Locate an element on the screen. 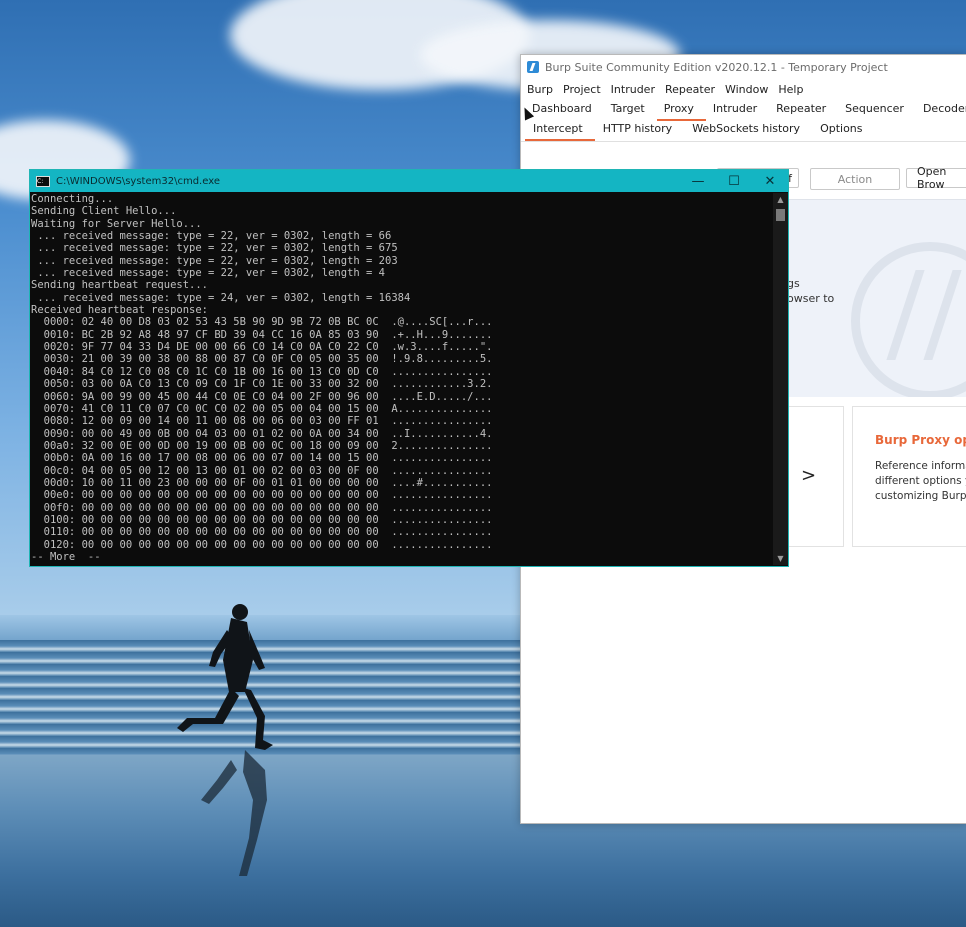 The image size is (966, 927). card-body-line: different options yo is located at coordinates (920, 481).